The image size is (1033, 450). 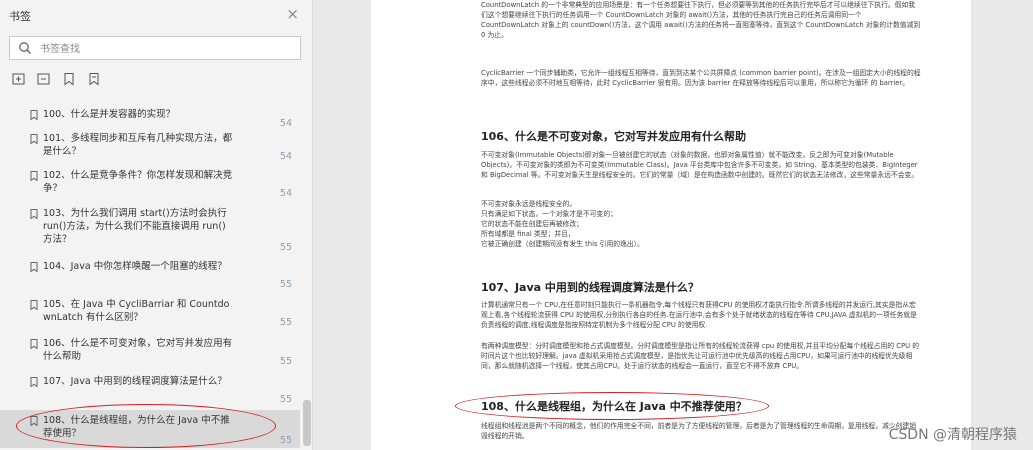 I want to click on search-icon, so click(x=25, y=48).